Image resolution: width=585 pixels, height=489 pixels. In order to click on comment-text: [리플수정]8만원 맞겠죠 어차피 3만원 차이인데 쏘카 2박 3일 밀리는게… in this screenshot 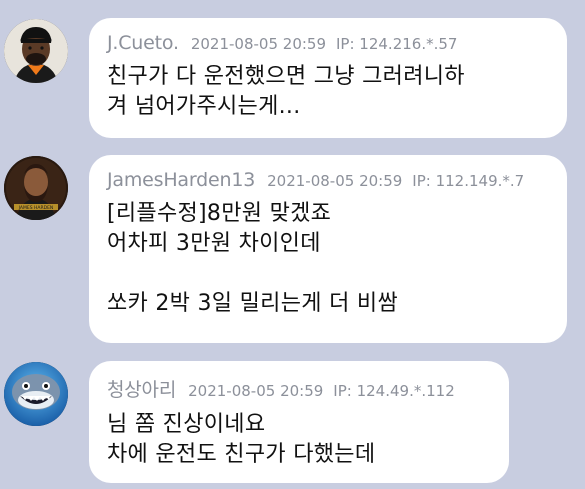, I will do `click(253, 258)`.